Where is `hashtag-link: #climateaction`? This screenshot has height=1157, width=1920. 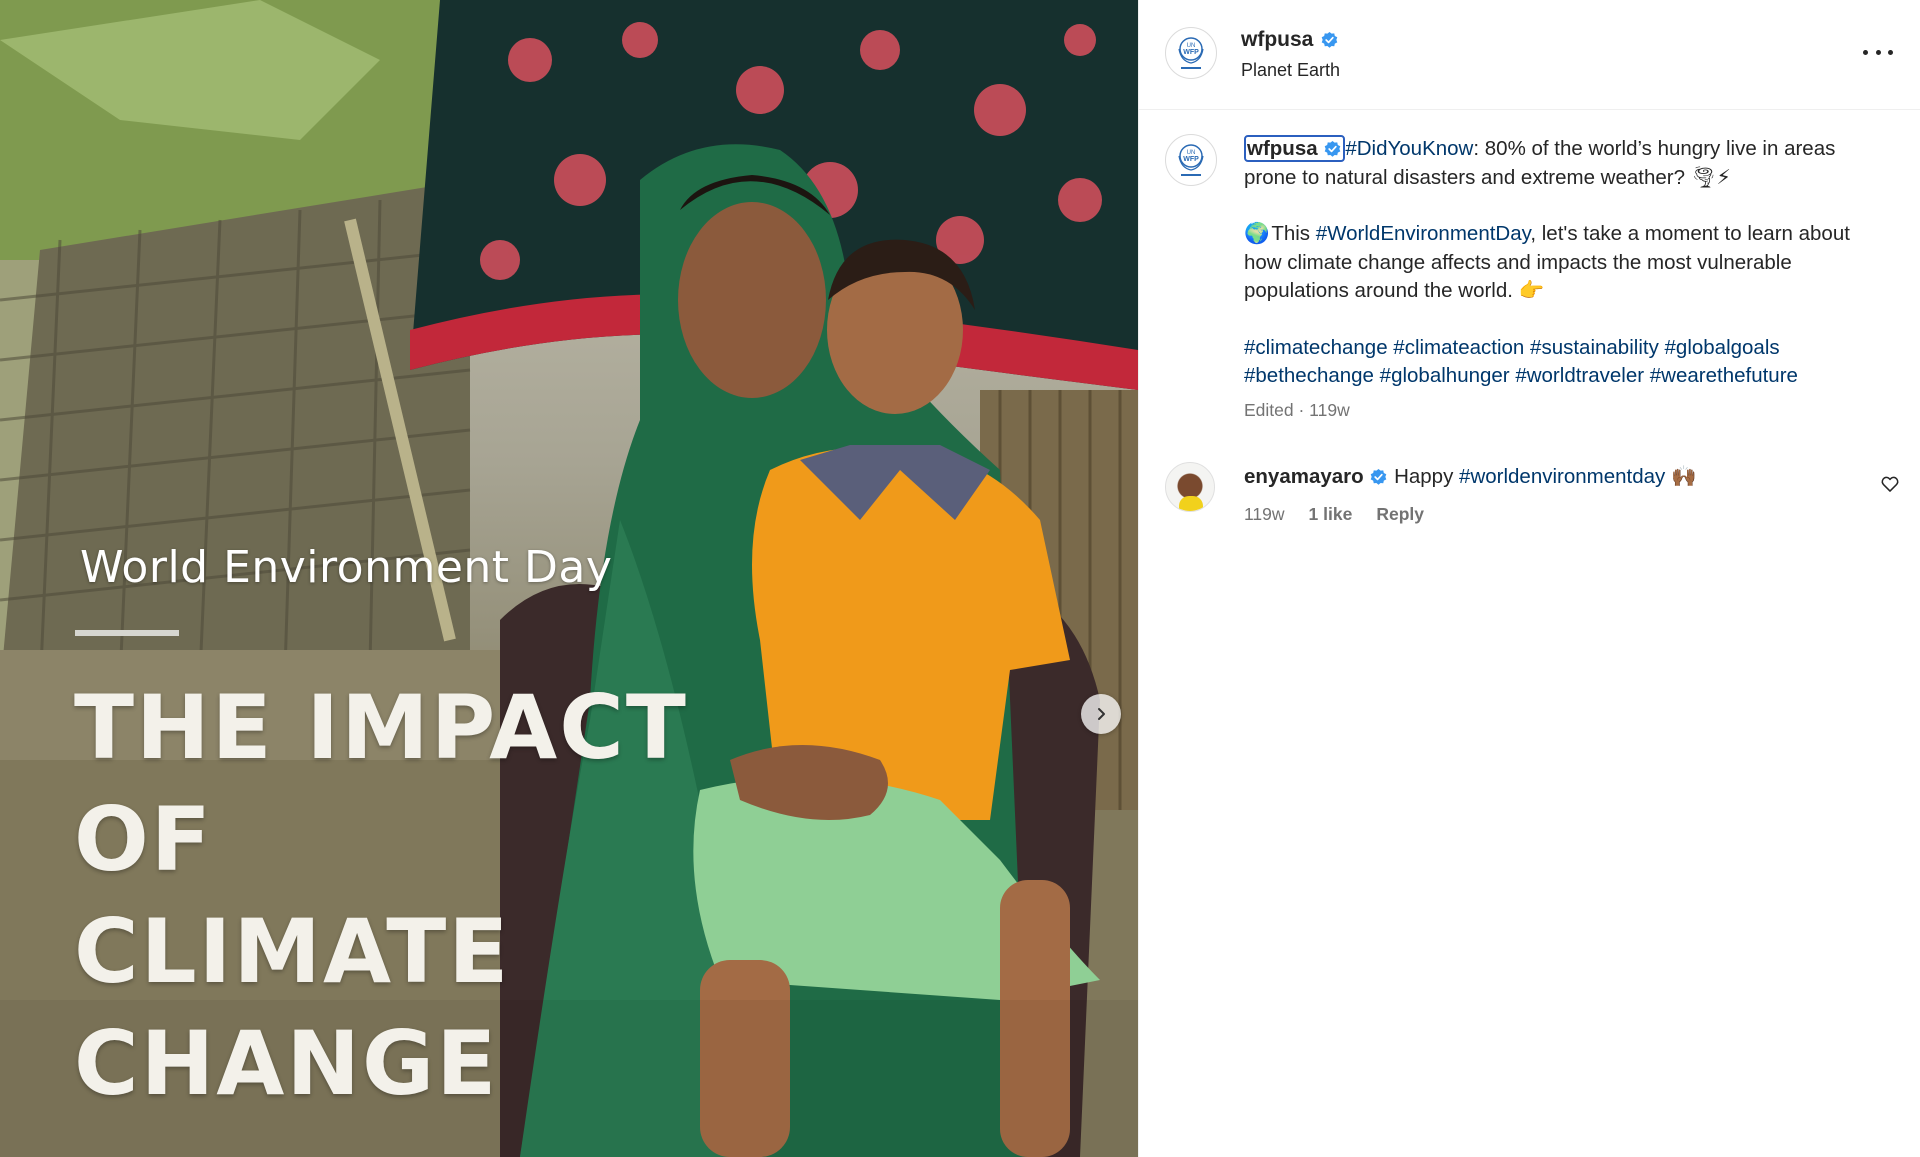
hashtag-link: #climateaction is located at coordinates (1458, 347).